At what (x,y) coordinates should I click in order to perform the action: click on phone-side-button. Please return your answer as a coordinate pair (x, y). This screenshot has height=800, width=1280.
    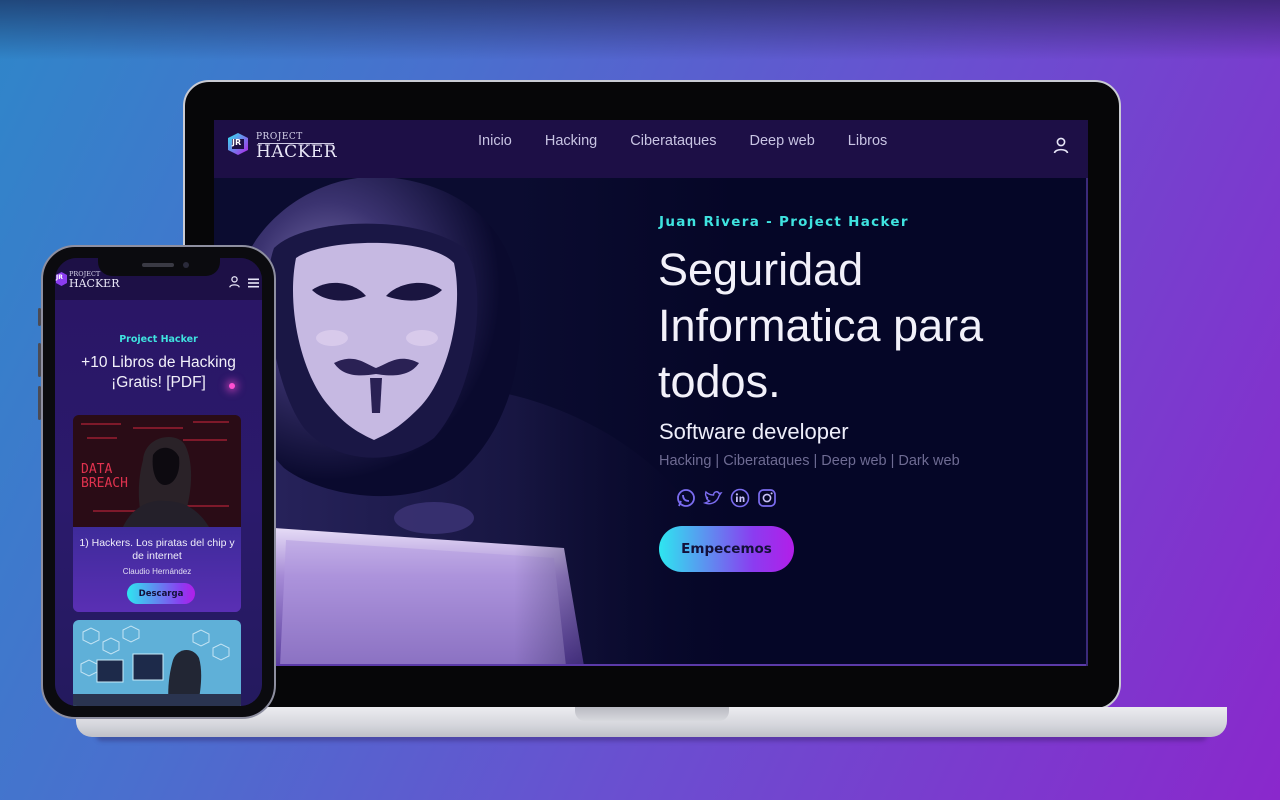
    Looking at the image, I should click on (39, 317).